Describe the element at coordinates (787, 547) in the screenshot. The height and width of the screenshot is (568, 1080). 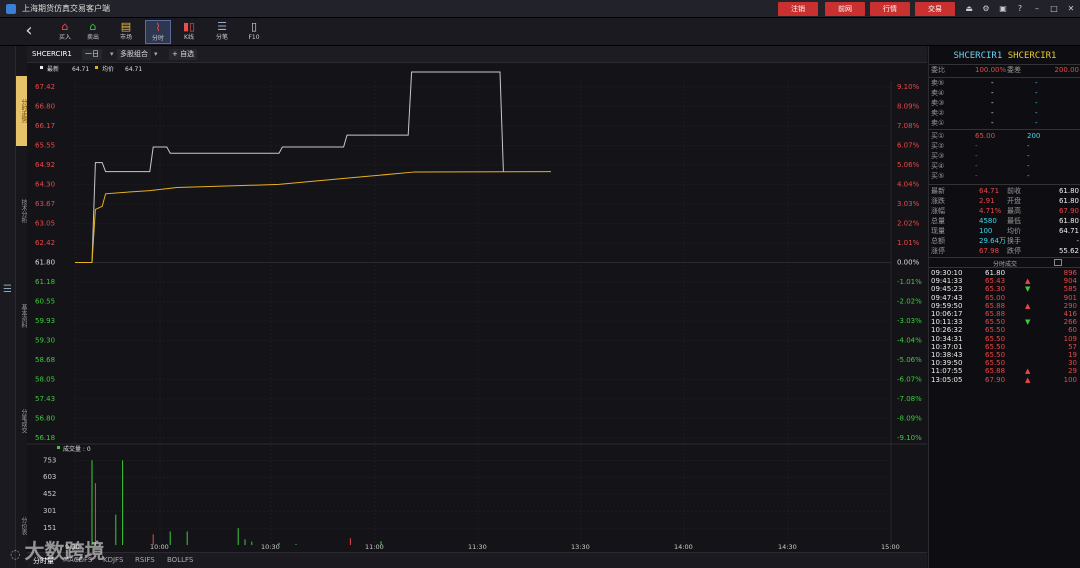
I see `time-tick: 14:30` at that location.